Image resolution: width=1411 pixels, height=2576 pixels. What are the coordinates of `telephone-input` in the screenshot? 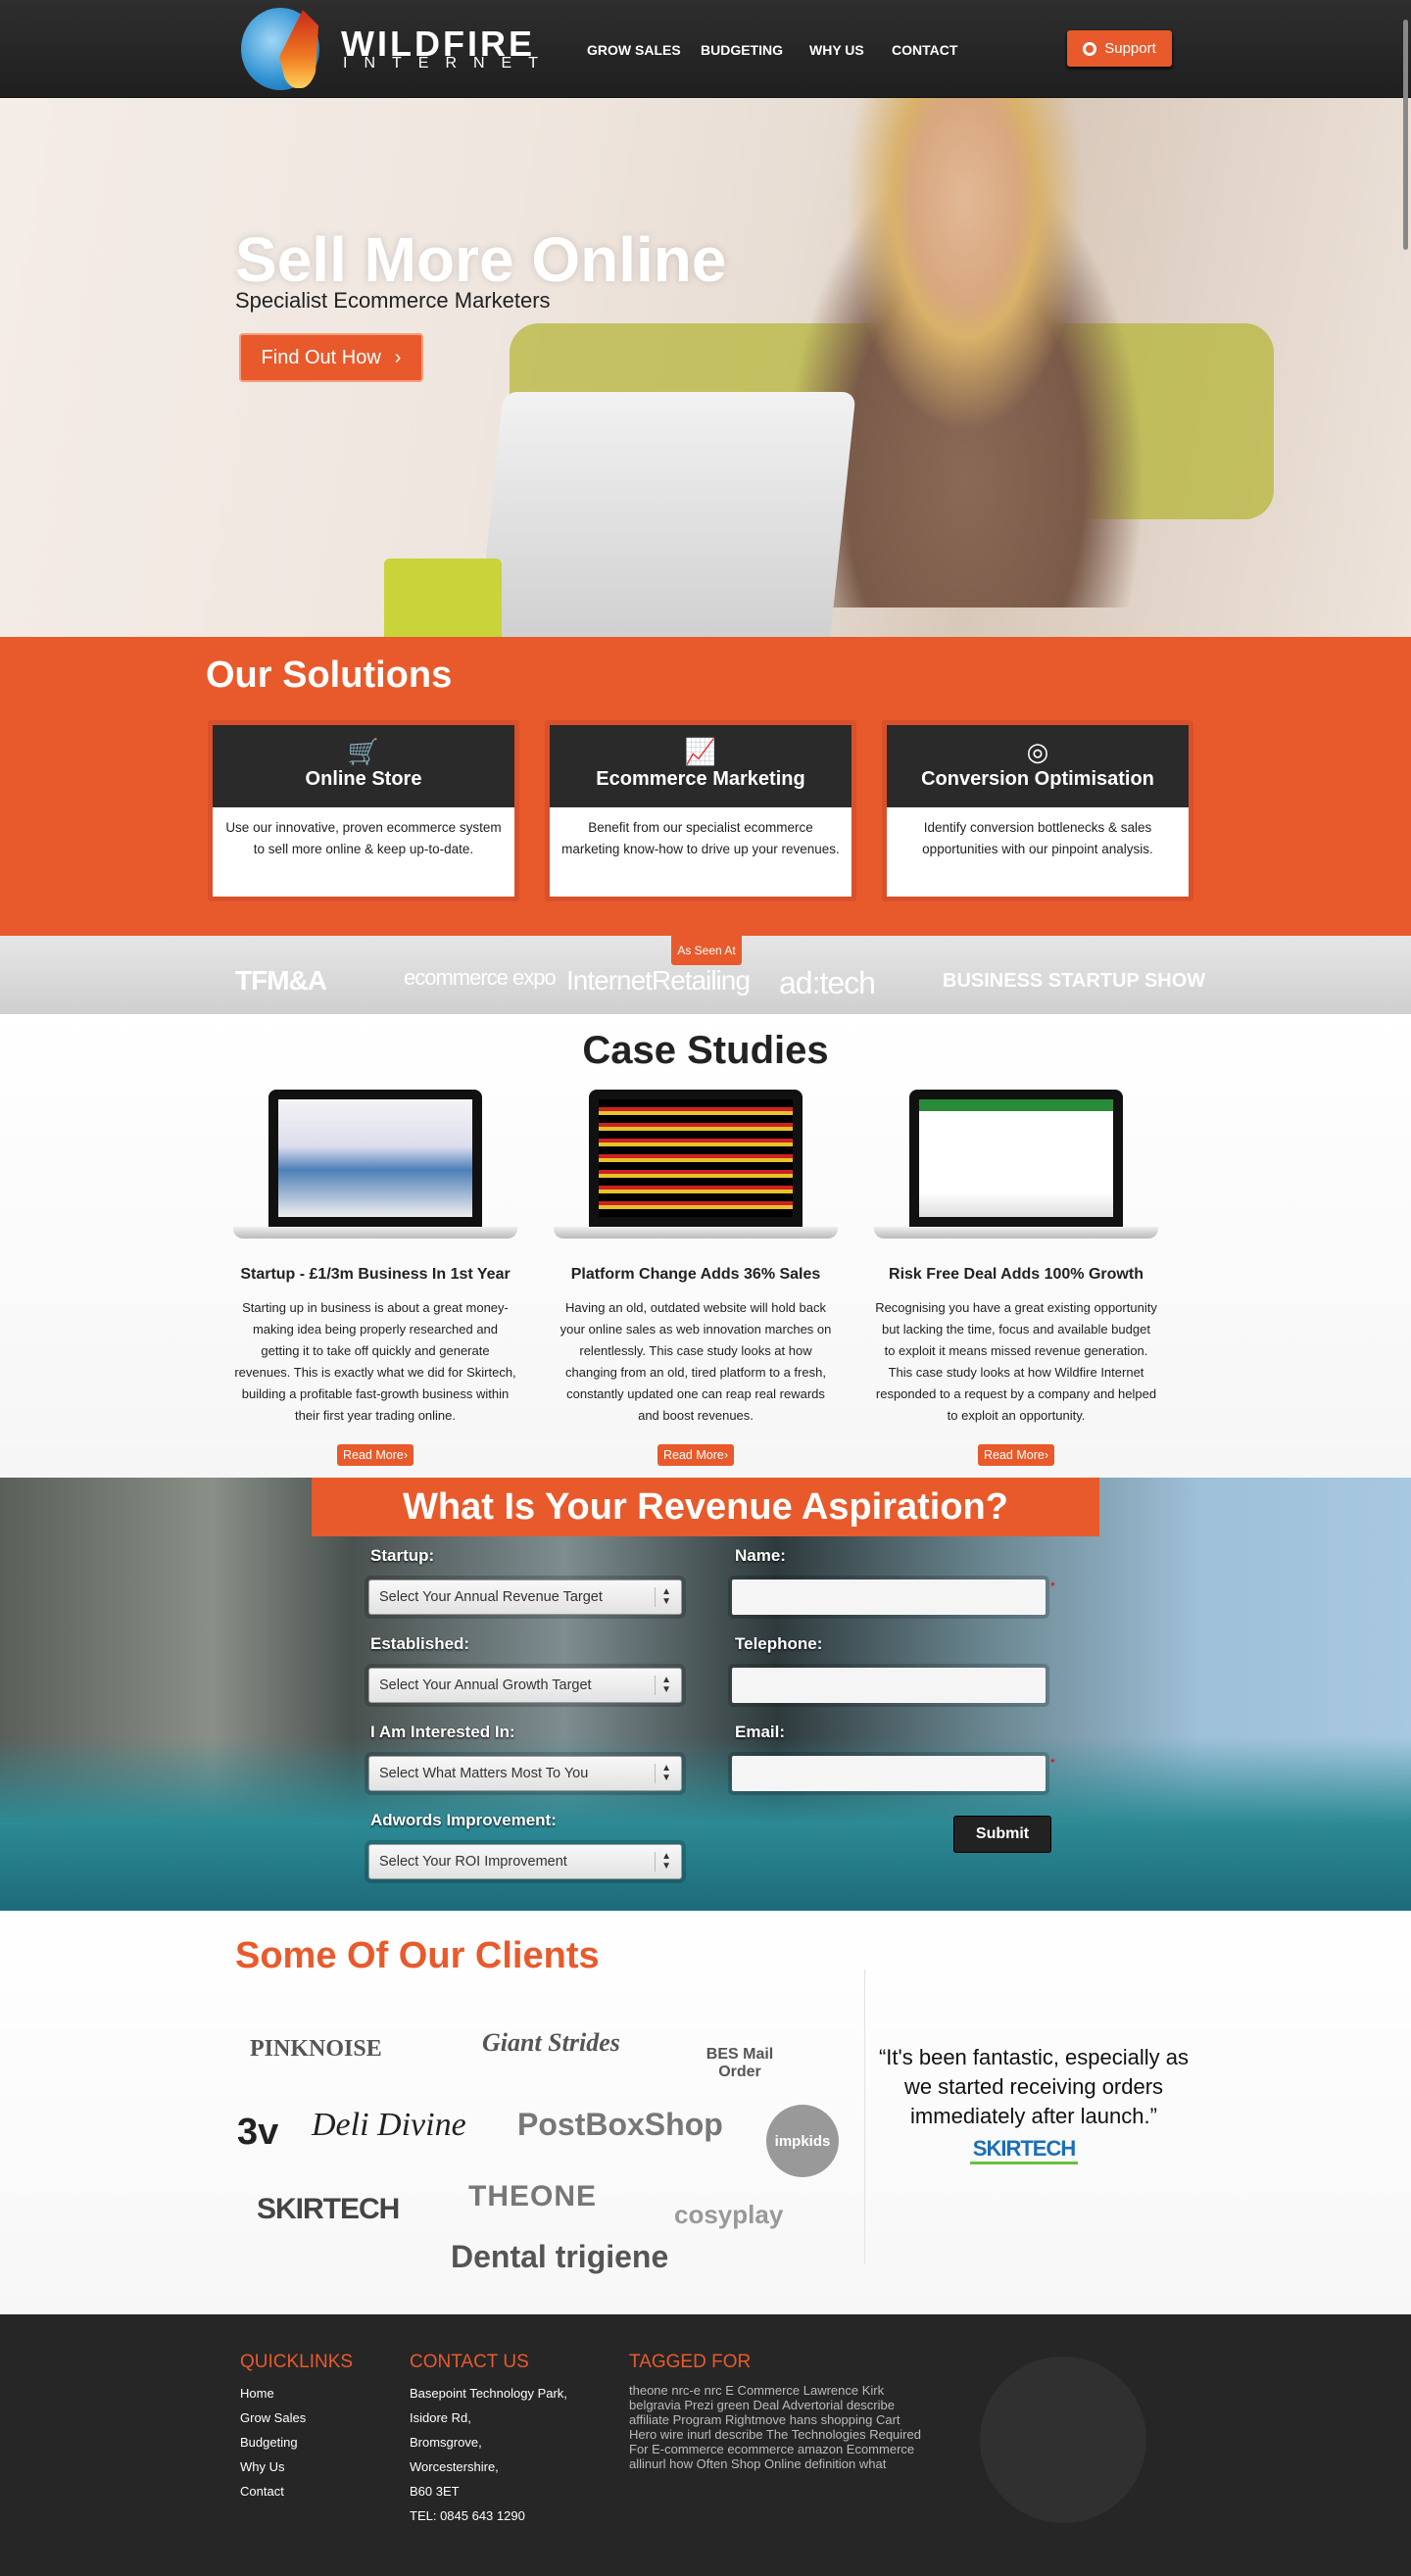 It's located at (889, 1685).